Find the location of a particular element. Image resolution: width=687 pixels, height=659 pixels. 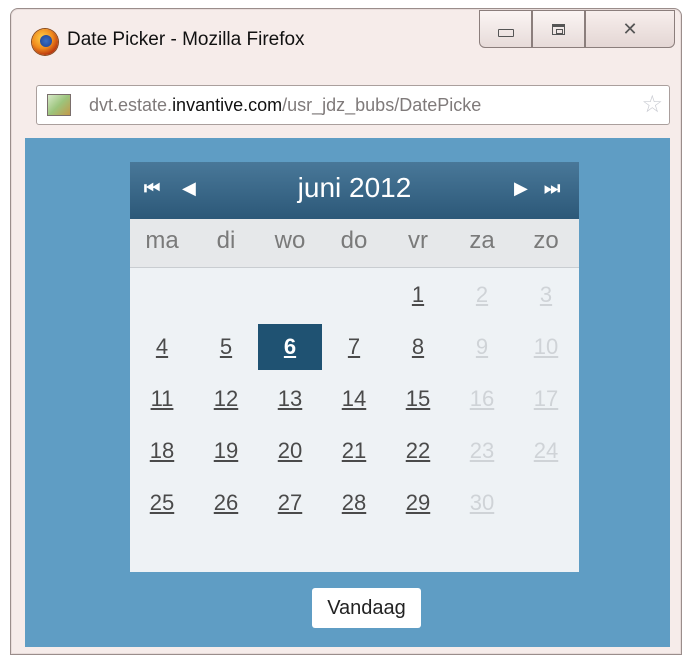

day-cell: 26 is located at coordinates (226, 503).